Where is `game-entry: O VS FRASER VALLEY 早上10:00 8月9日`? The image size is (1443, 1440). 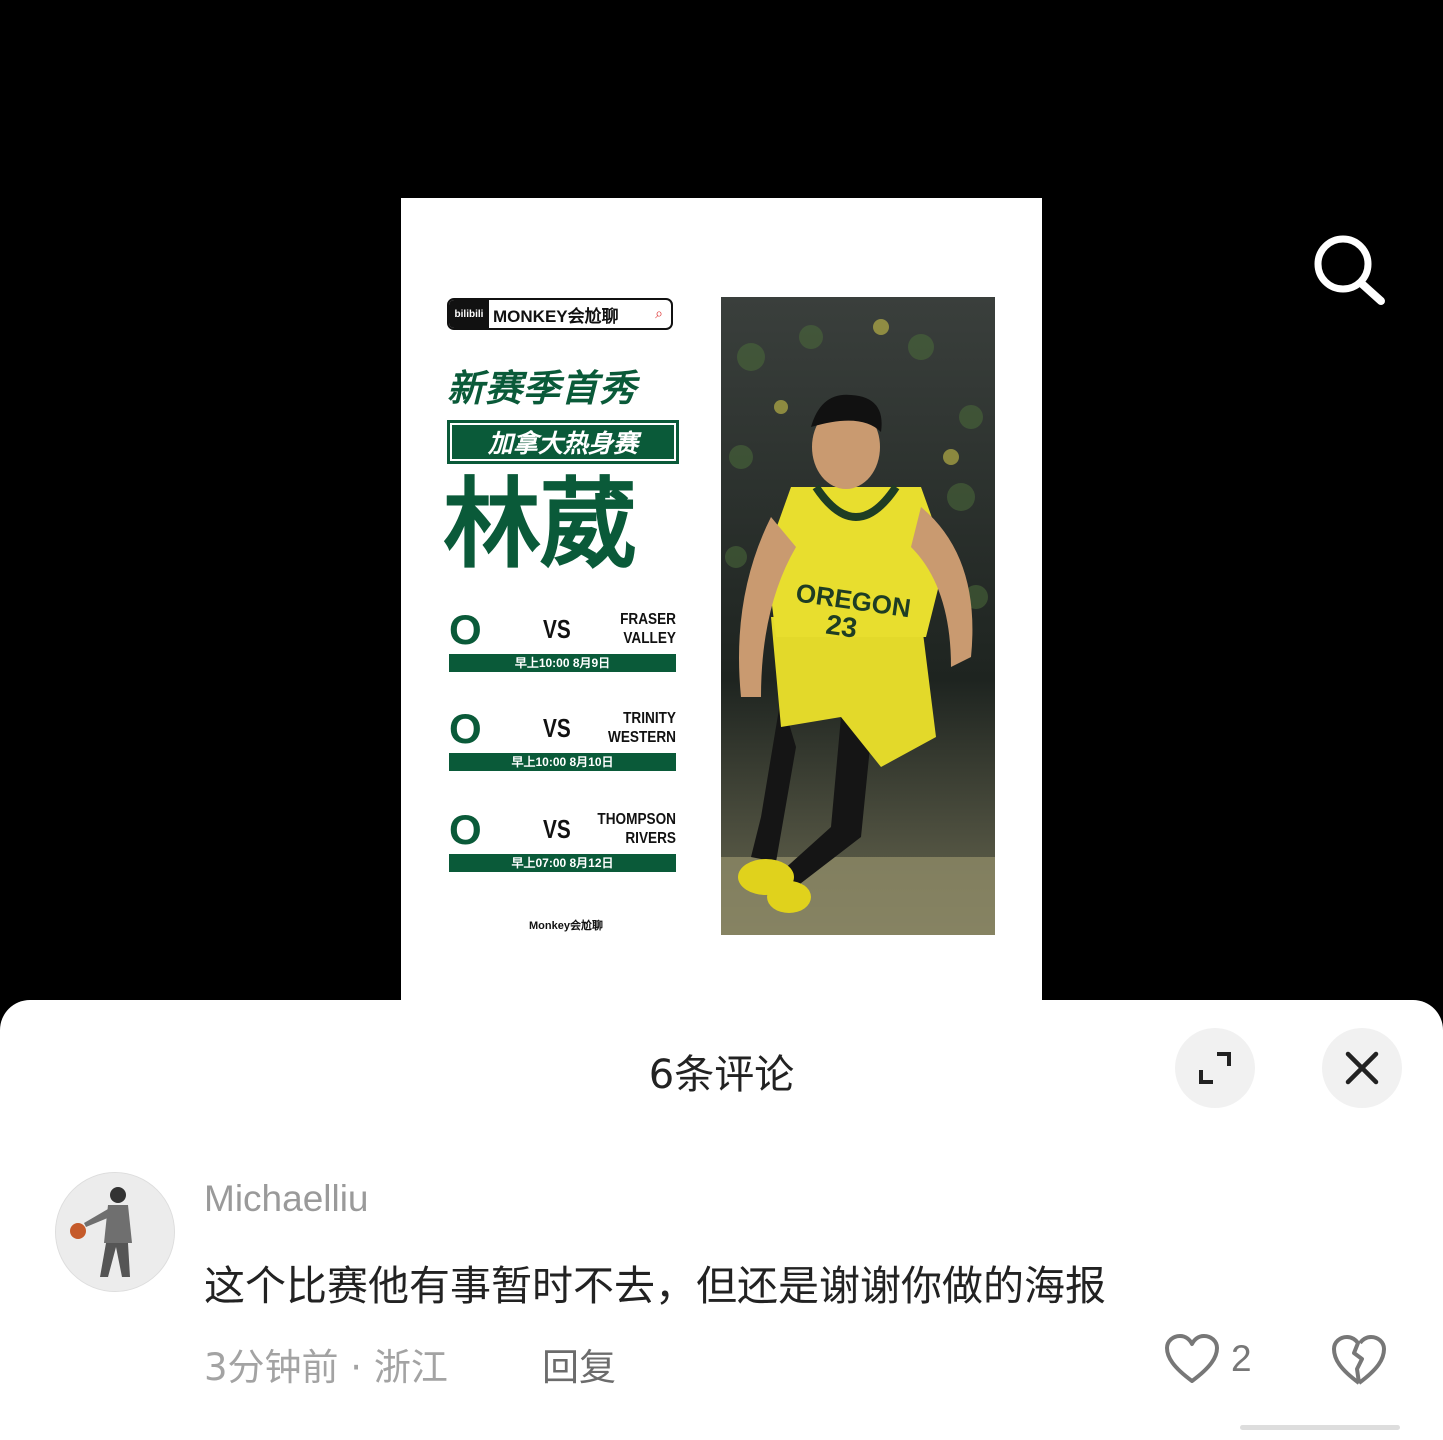 game-entry: O VS FRASER VALLEY 早上10:00 8月9日 is located at coordinates (562, 639).